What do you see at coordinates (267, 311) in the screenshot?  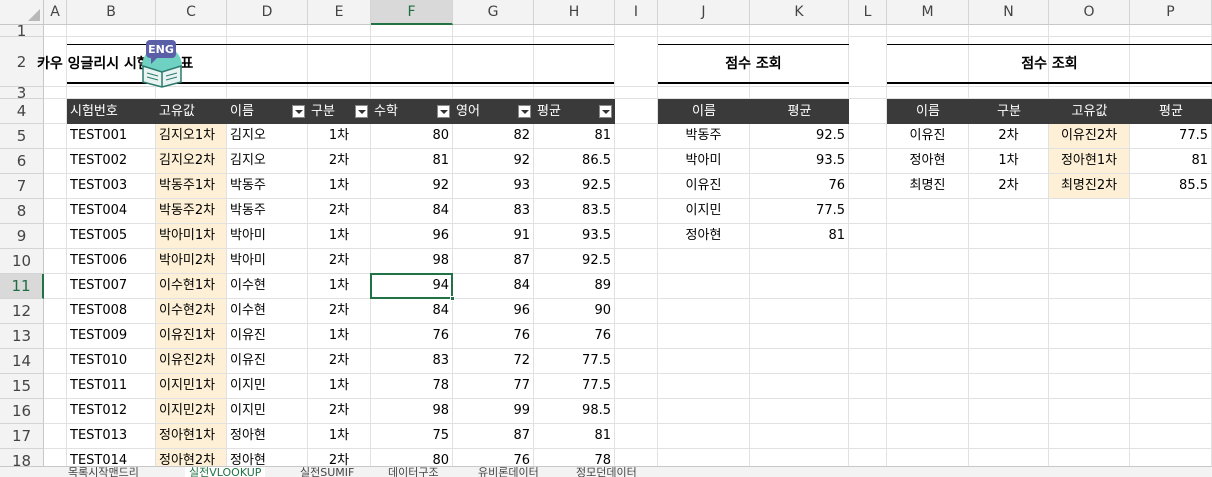 I see `main-cell: 이수현` at bounding box center [267, 311].